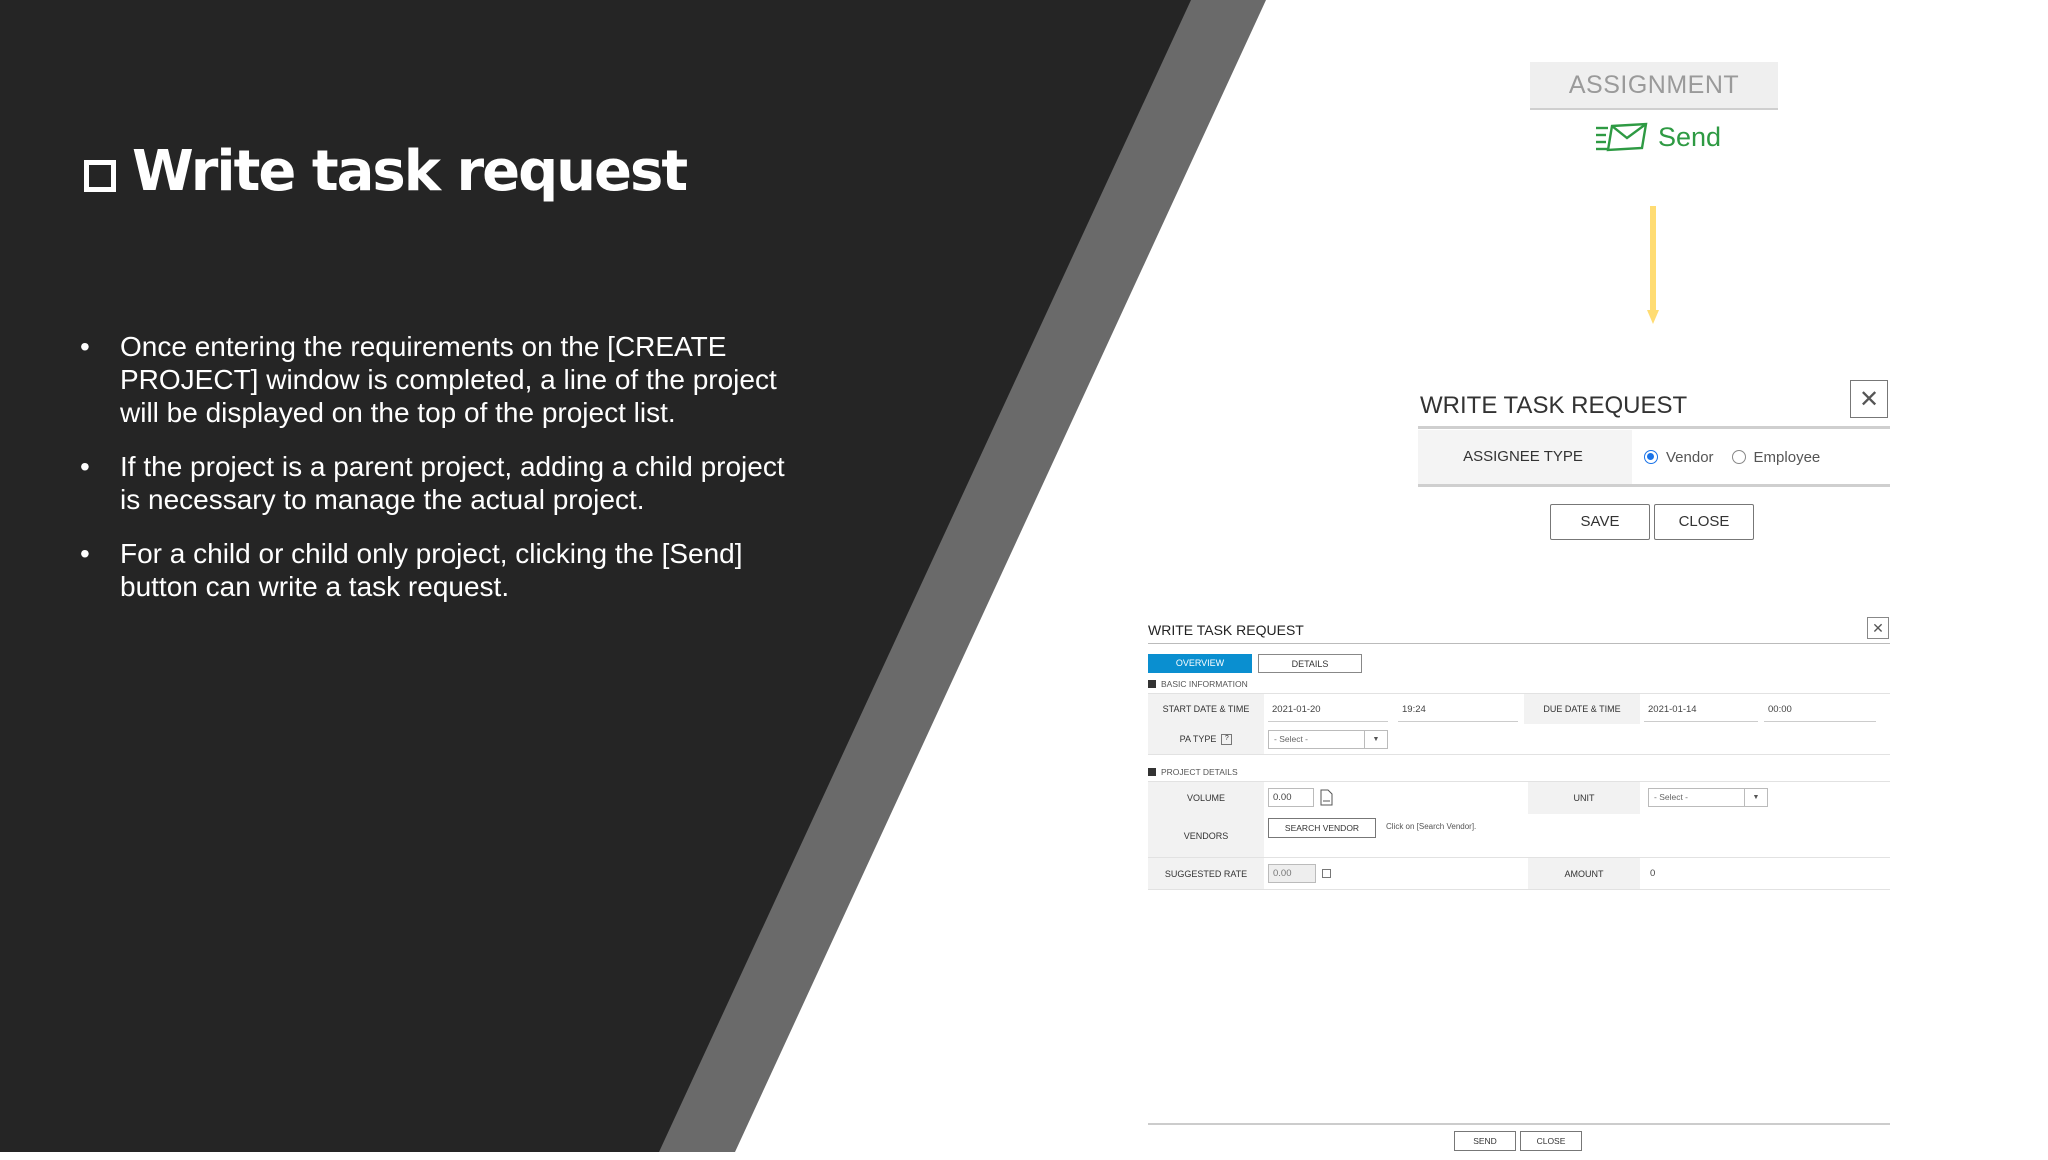  What do you see at coordinates (1296, 709) in the screenshot?
I see `start-date-field: 2021-01-20` at bounding box center [1296, 709].